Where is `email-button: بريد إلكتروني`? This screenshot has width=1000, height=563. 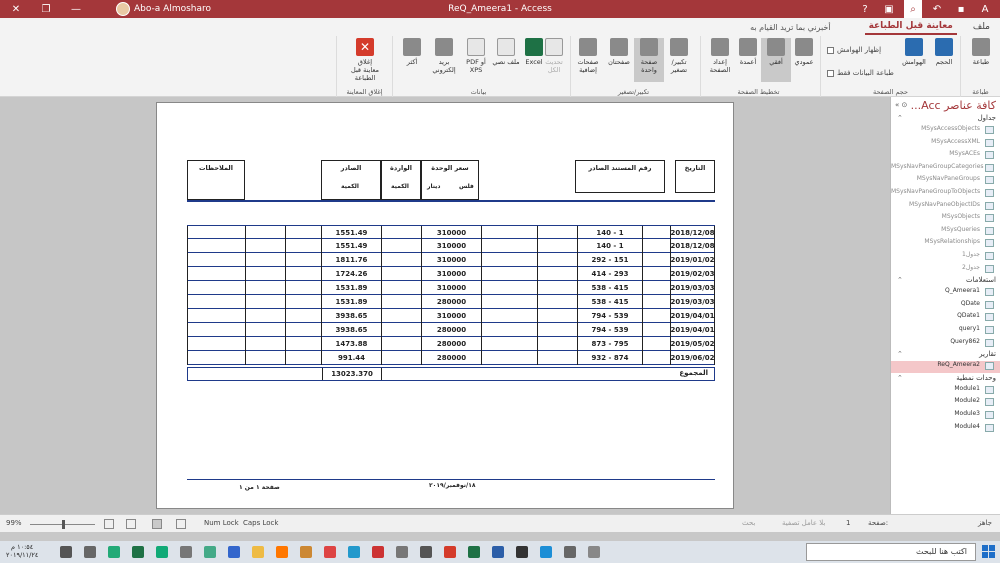
email-button: بريد إلكتروني is located at coordinates (444, 60).